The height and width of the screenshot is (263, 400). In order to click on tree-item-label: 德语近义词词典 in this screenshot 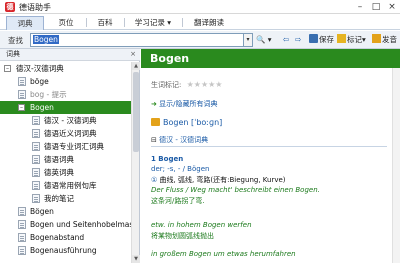, I will do `click(70, 133)`.